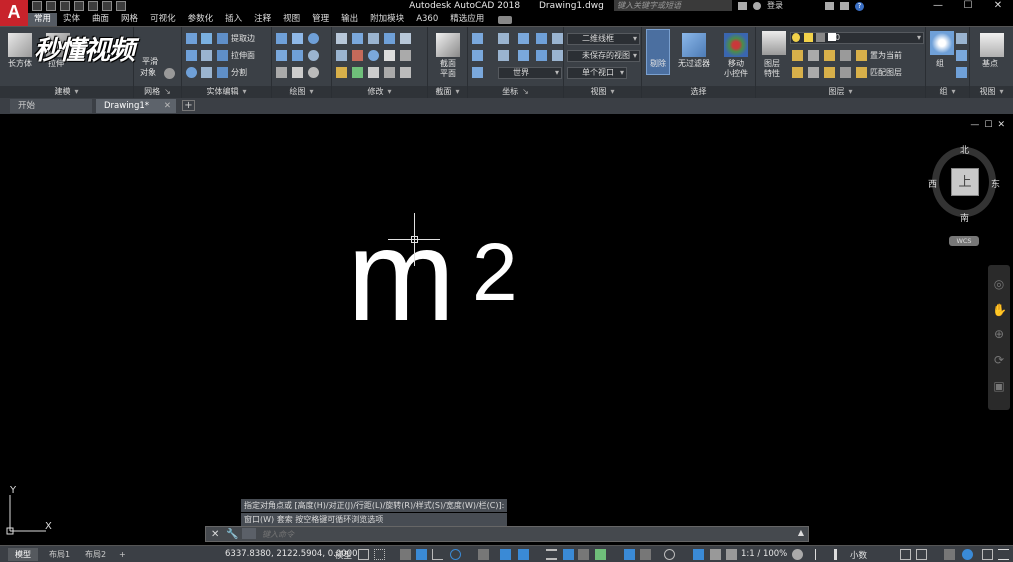 Image resolution: width=1013 pixels, height=562 pixels. I want to click on panel-title-modify: 修改 ▾, so click(379, 92).